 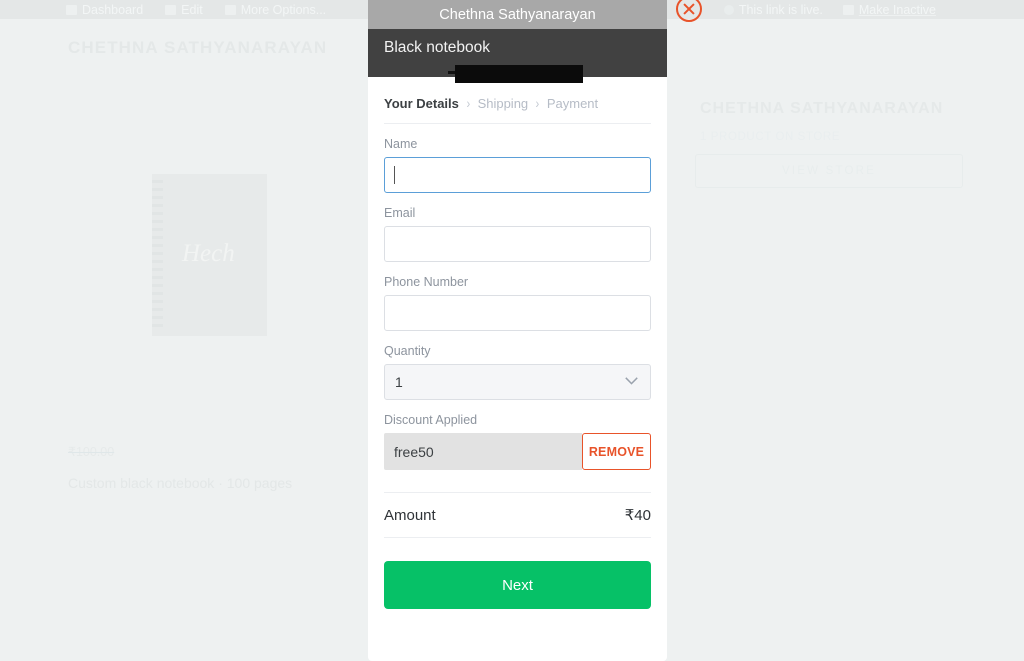 I want to click on breadcrumb-step-shipping: Shipping, so click(x=503, y=103).